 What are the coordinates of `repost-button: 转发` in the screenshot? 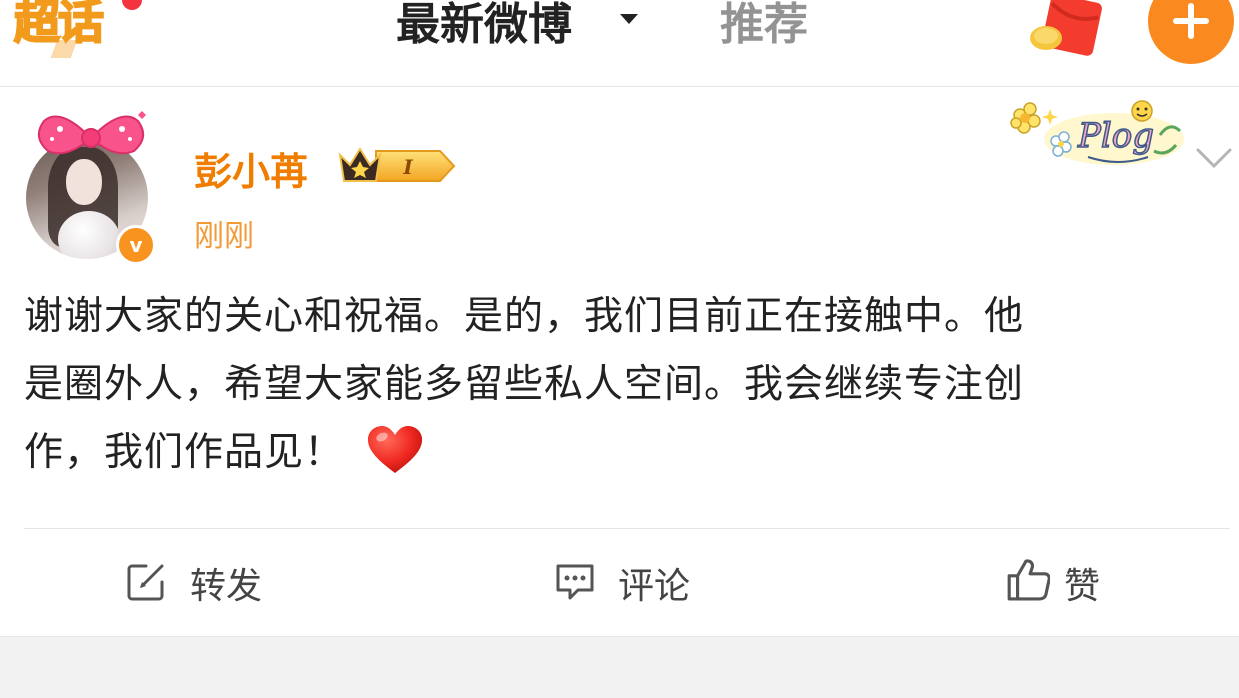 It's located at (226, 582).